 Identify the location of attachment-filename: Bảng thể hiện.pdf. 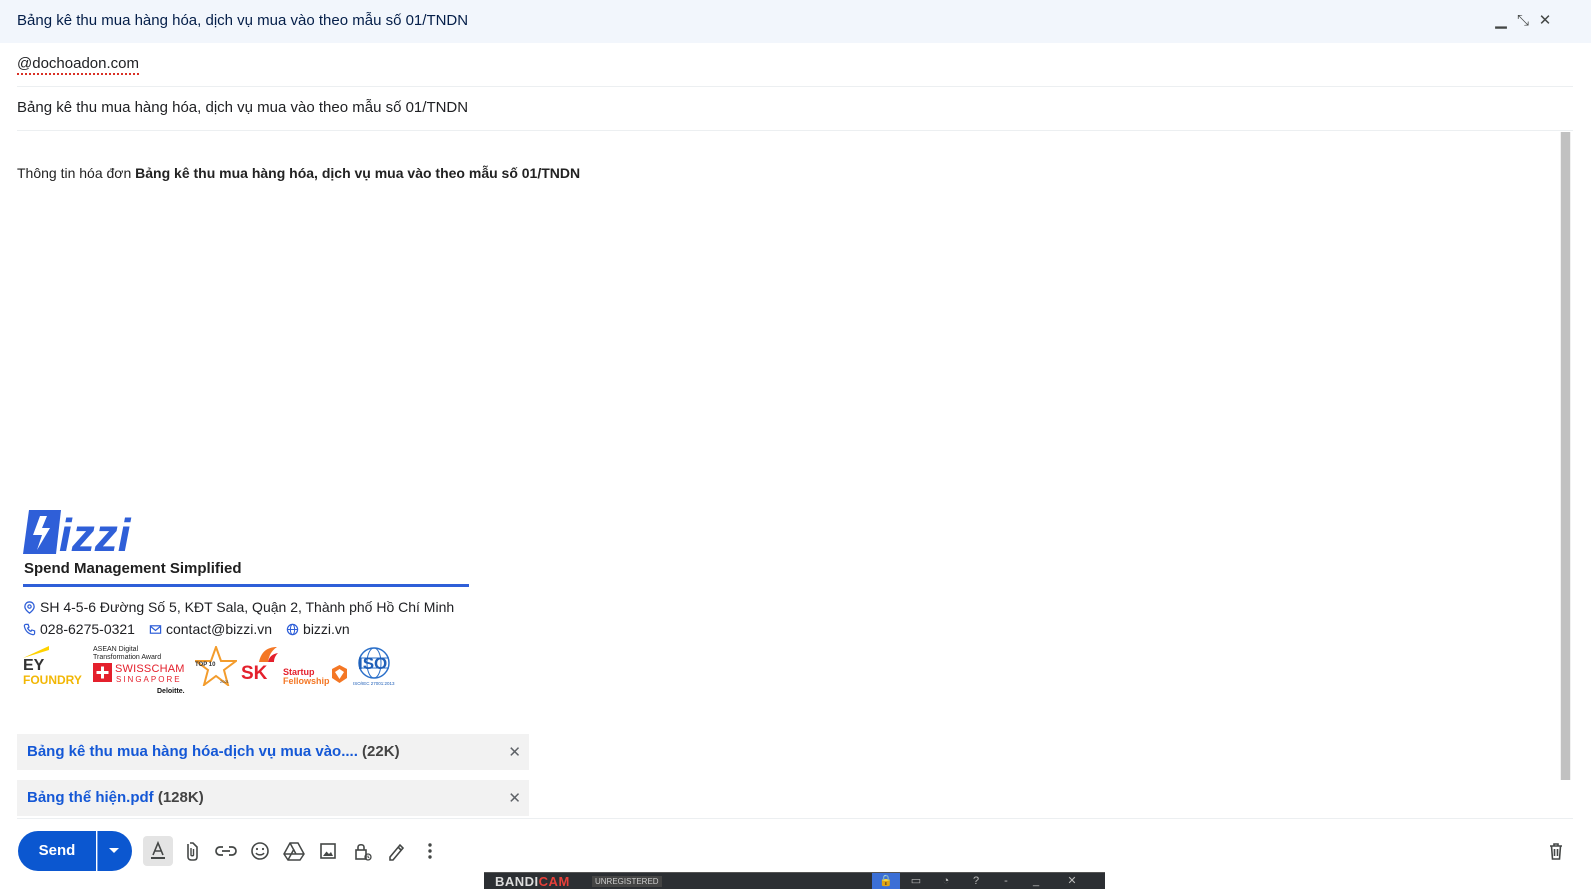
(90, 797).